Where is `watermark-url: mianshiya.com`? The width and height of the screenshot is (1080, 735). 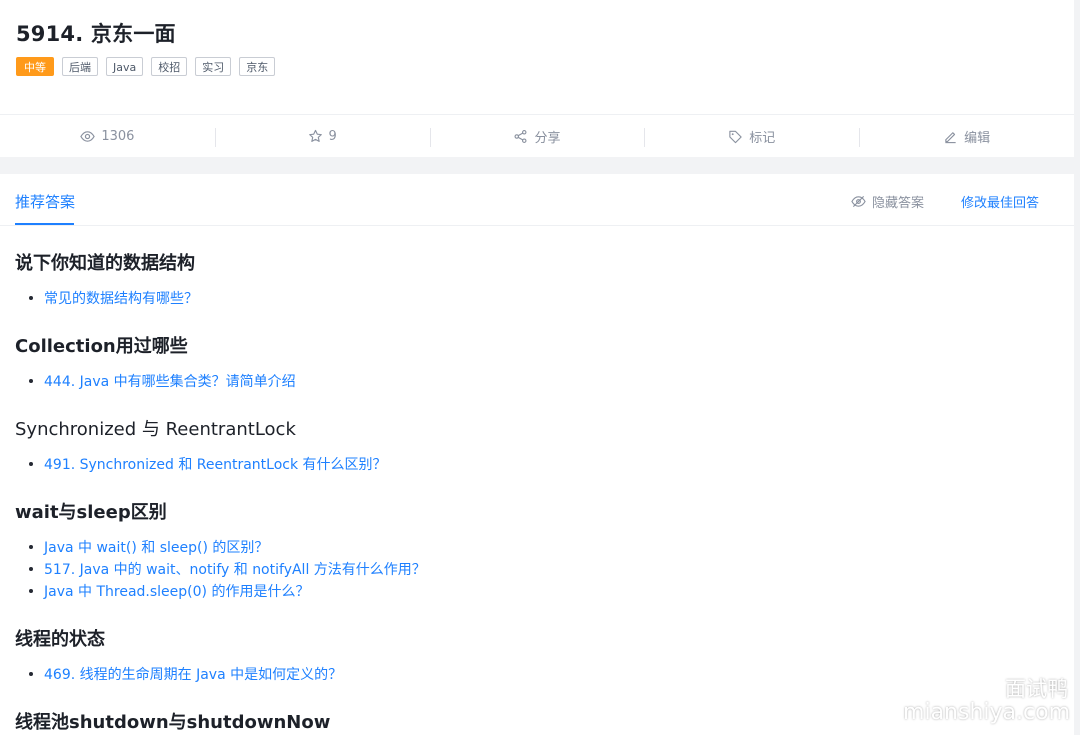
watermark-url: mianshiya.com is located at coordinates (986, 712).